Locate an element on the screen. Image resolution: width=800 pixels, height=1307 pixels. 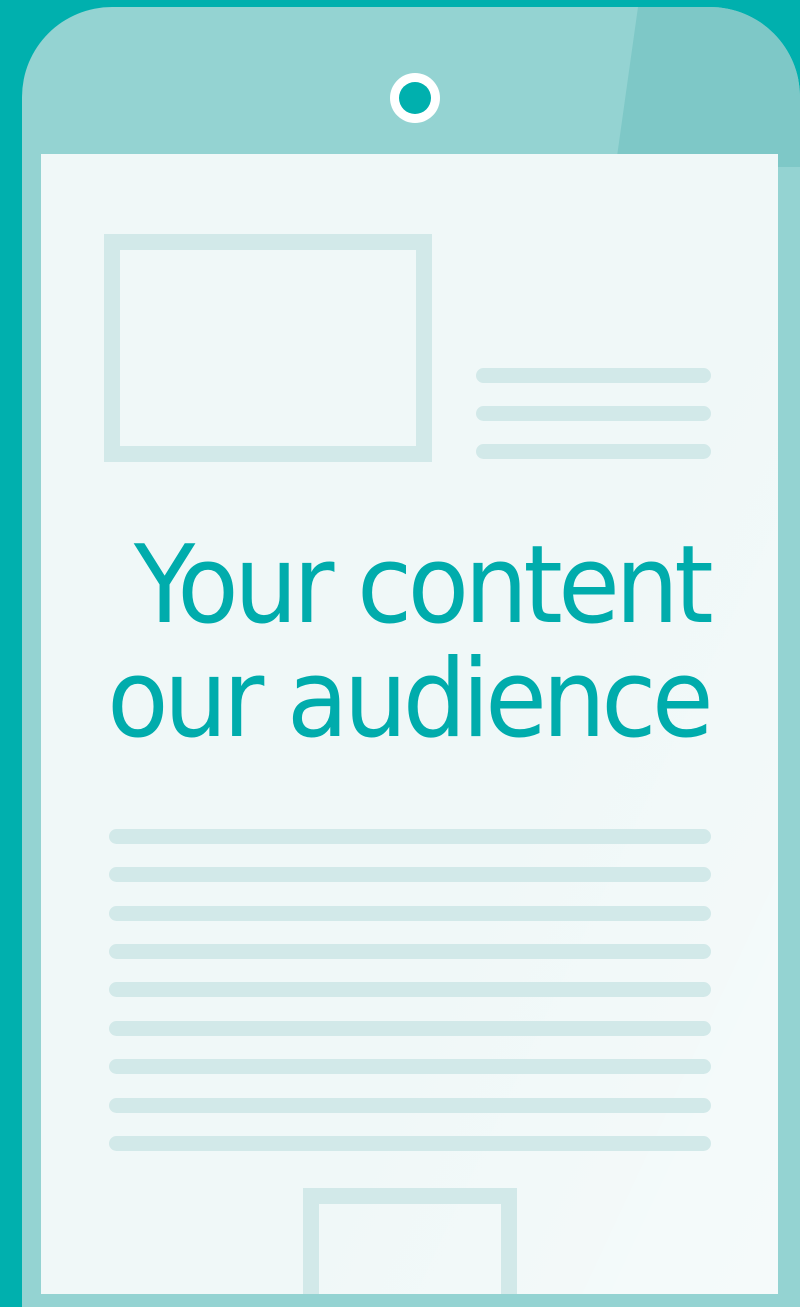
camera-icon is located at coordinates (415, 98).